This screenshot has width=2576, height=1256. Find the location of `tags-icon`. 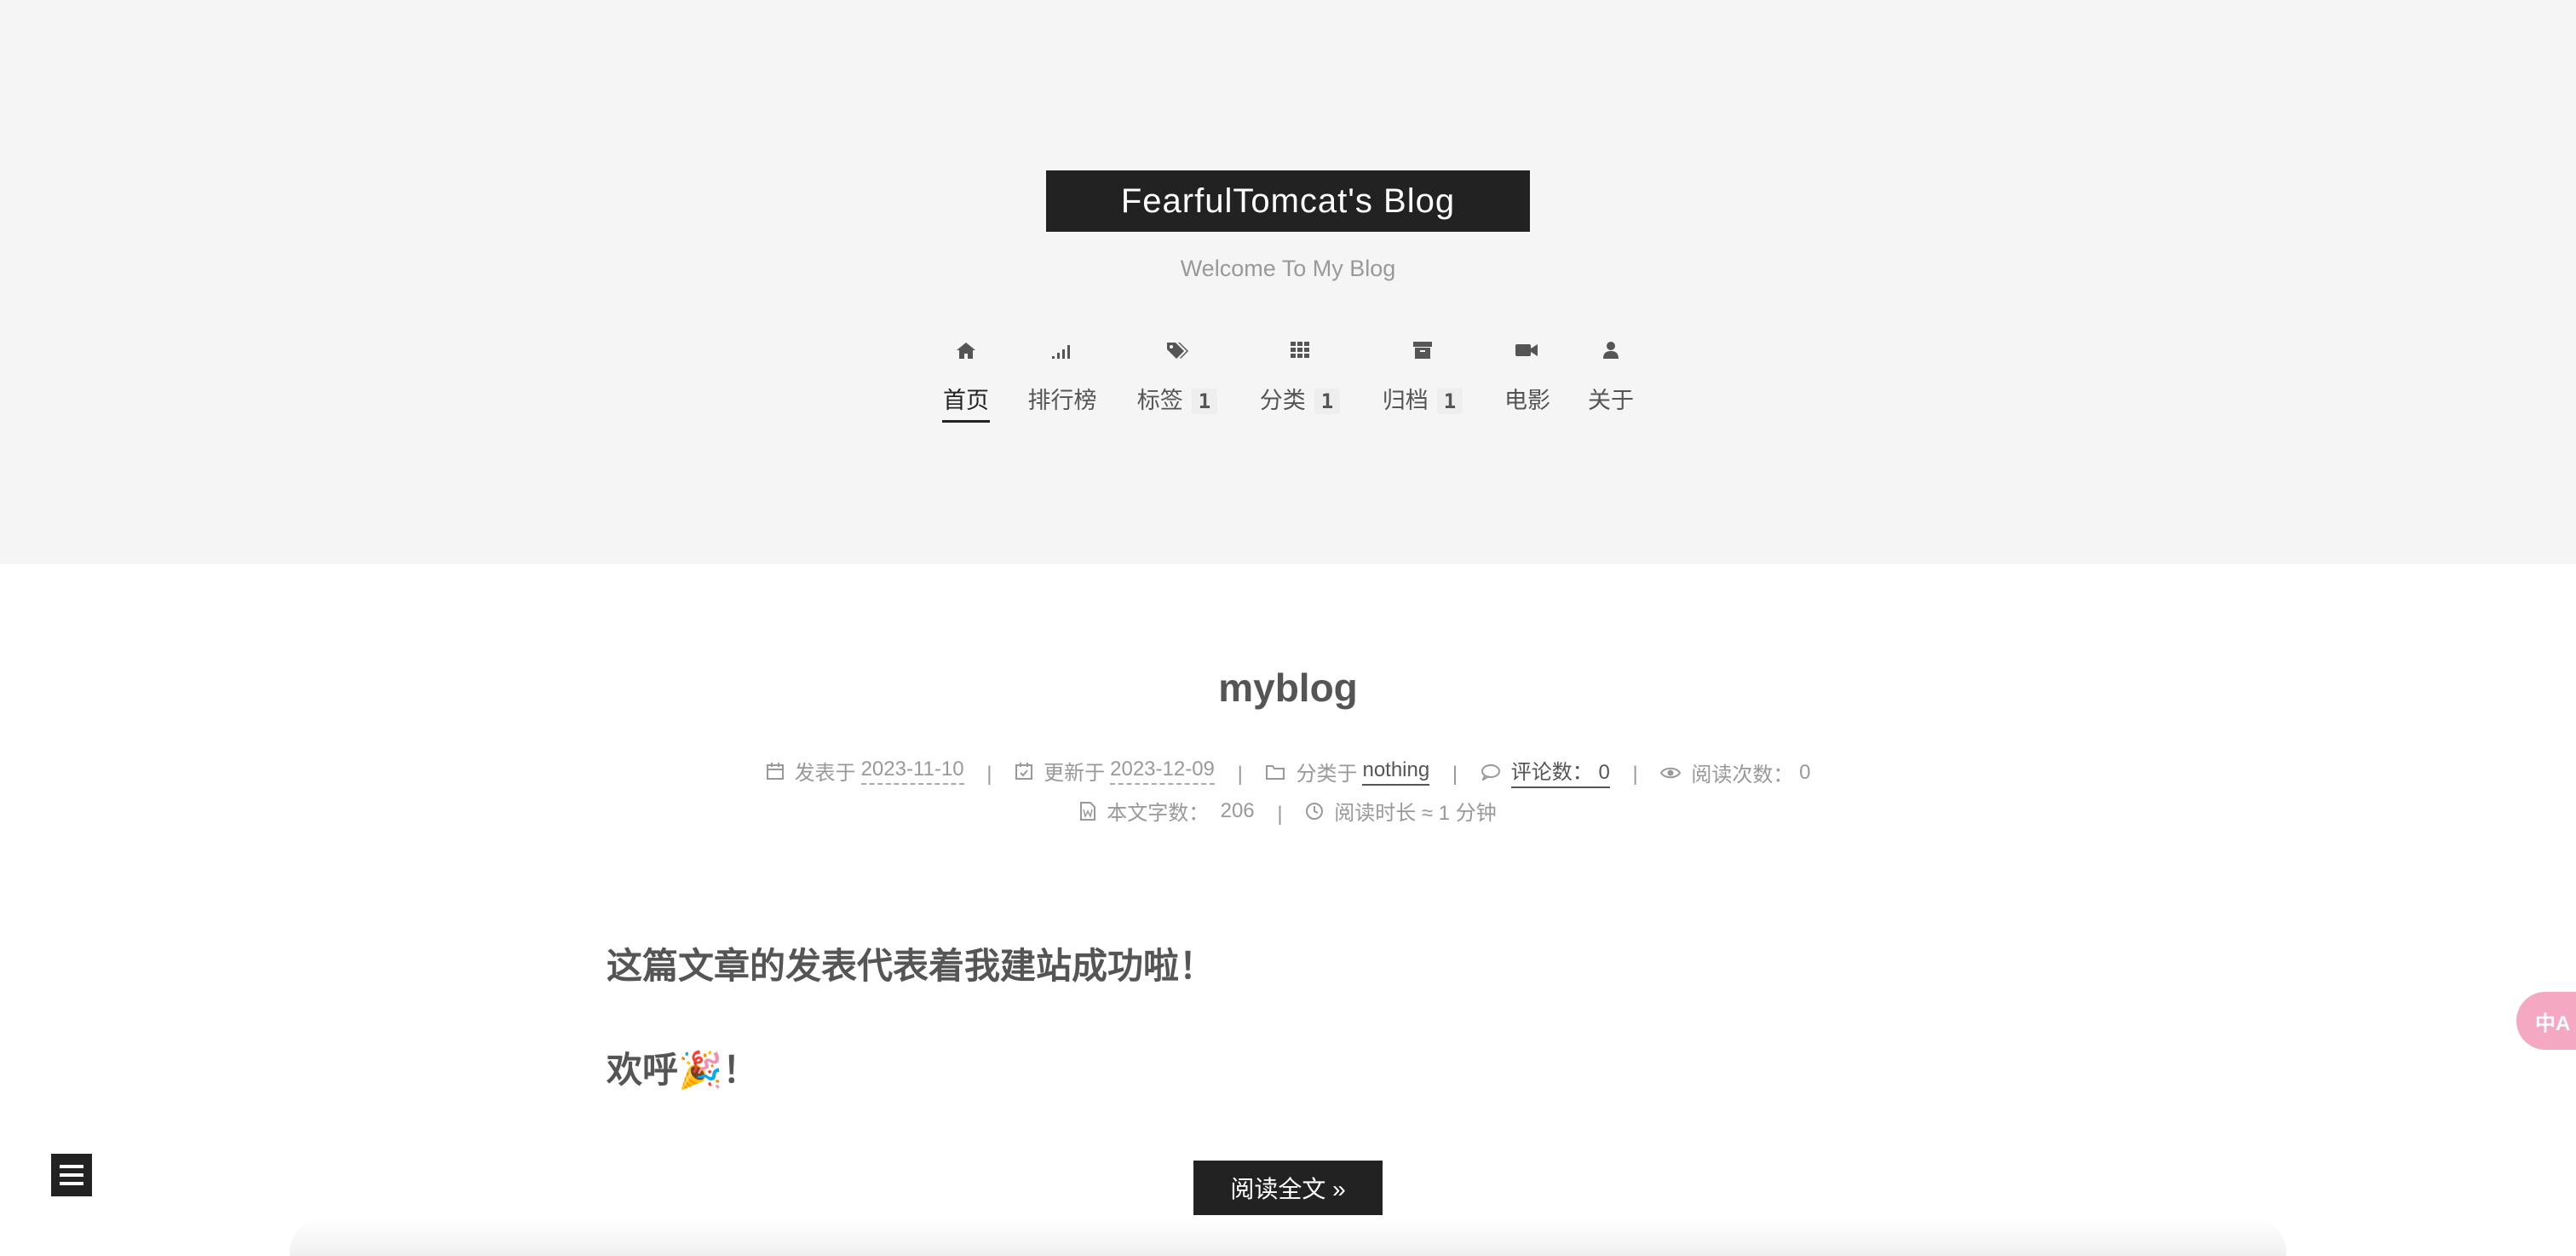

tags-icon is located at coordinates (1177, 350).